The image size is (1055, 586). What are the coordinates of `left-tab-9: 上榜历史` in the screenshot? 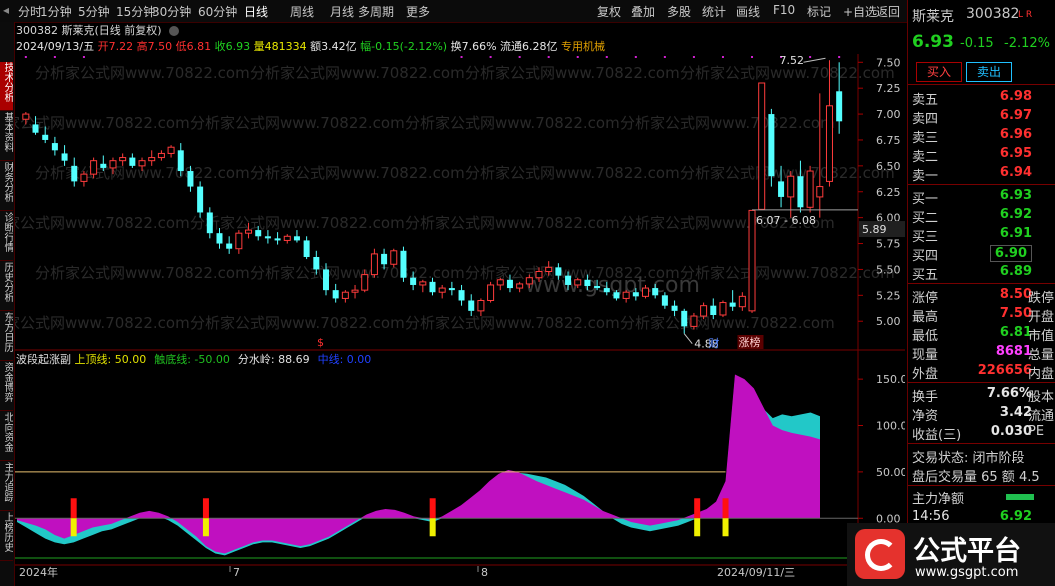 It's located at (6, 536).